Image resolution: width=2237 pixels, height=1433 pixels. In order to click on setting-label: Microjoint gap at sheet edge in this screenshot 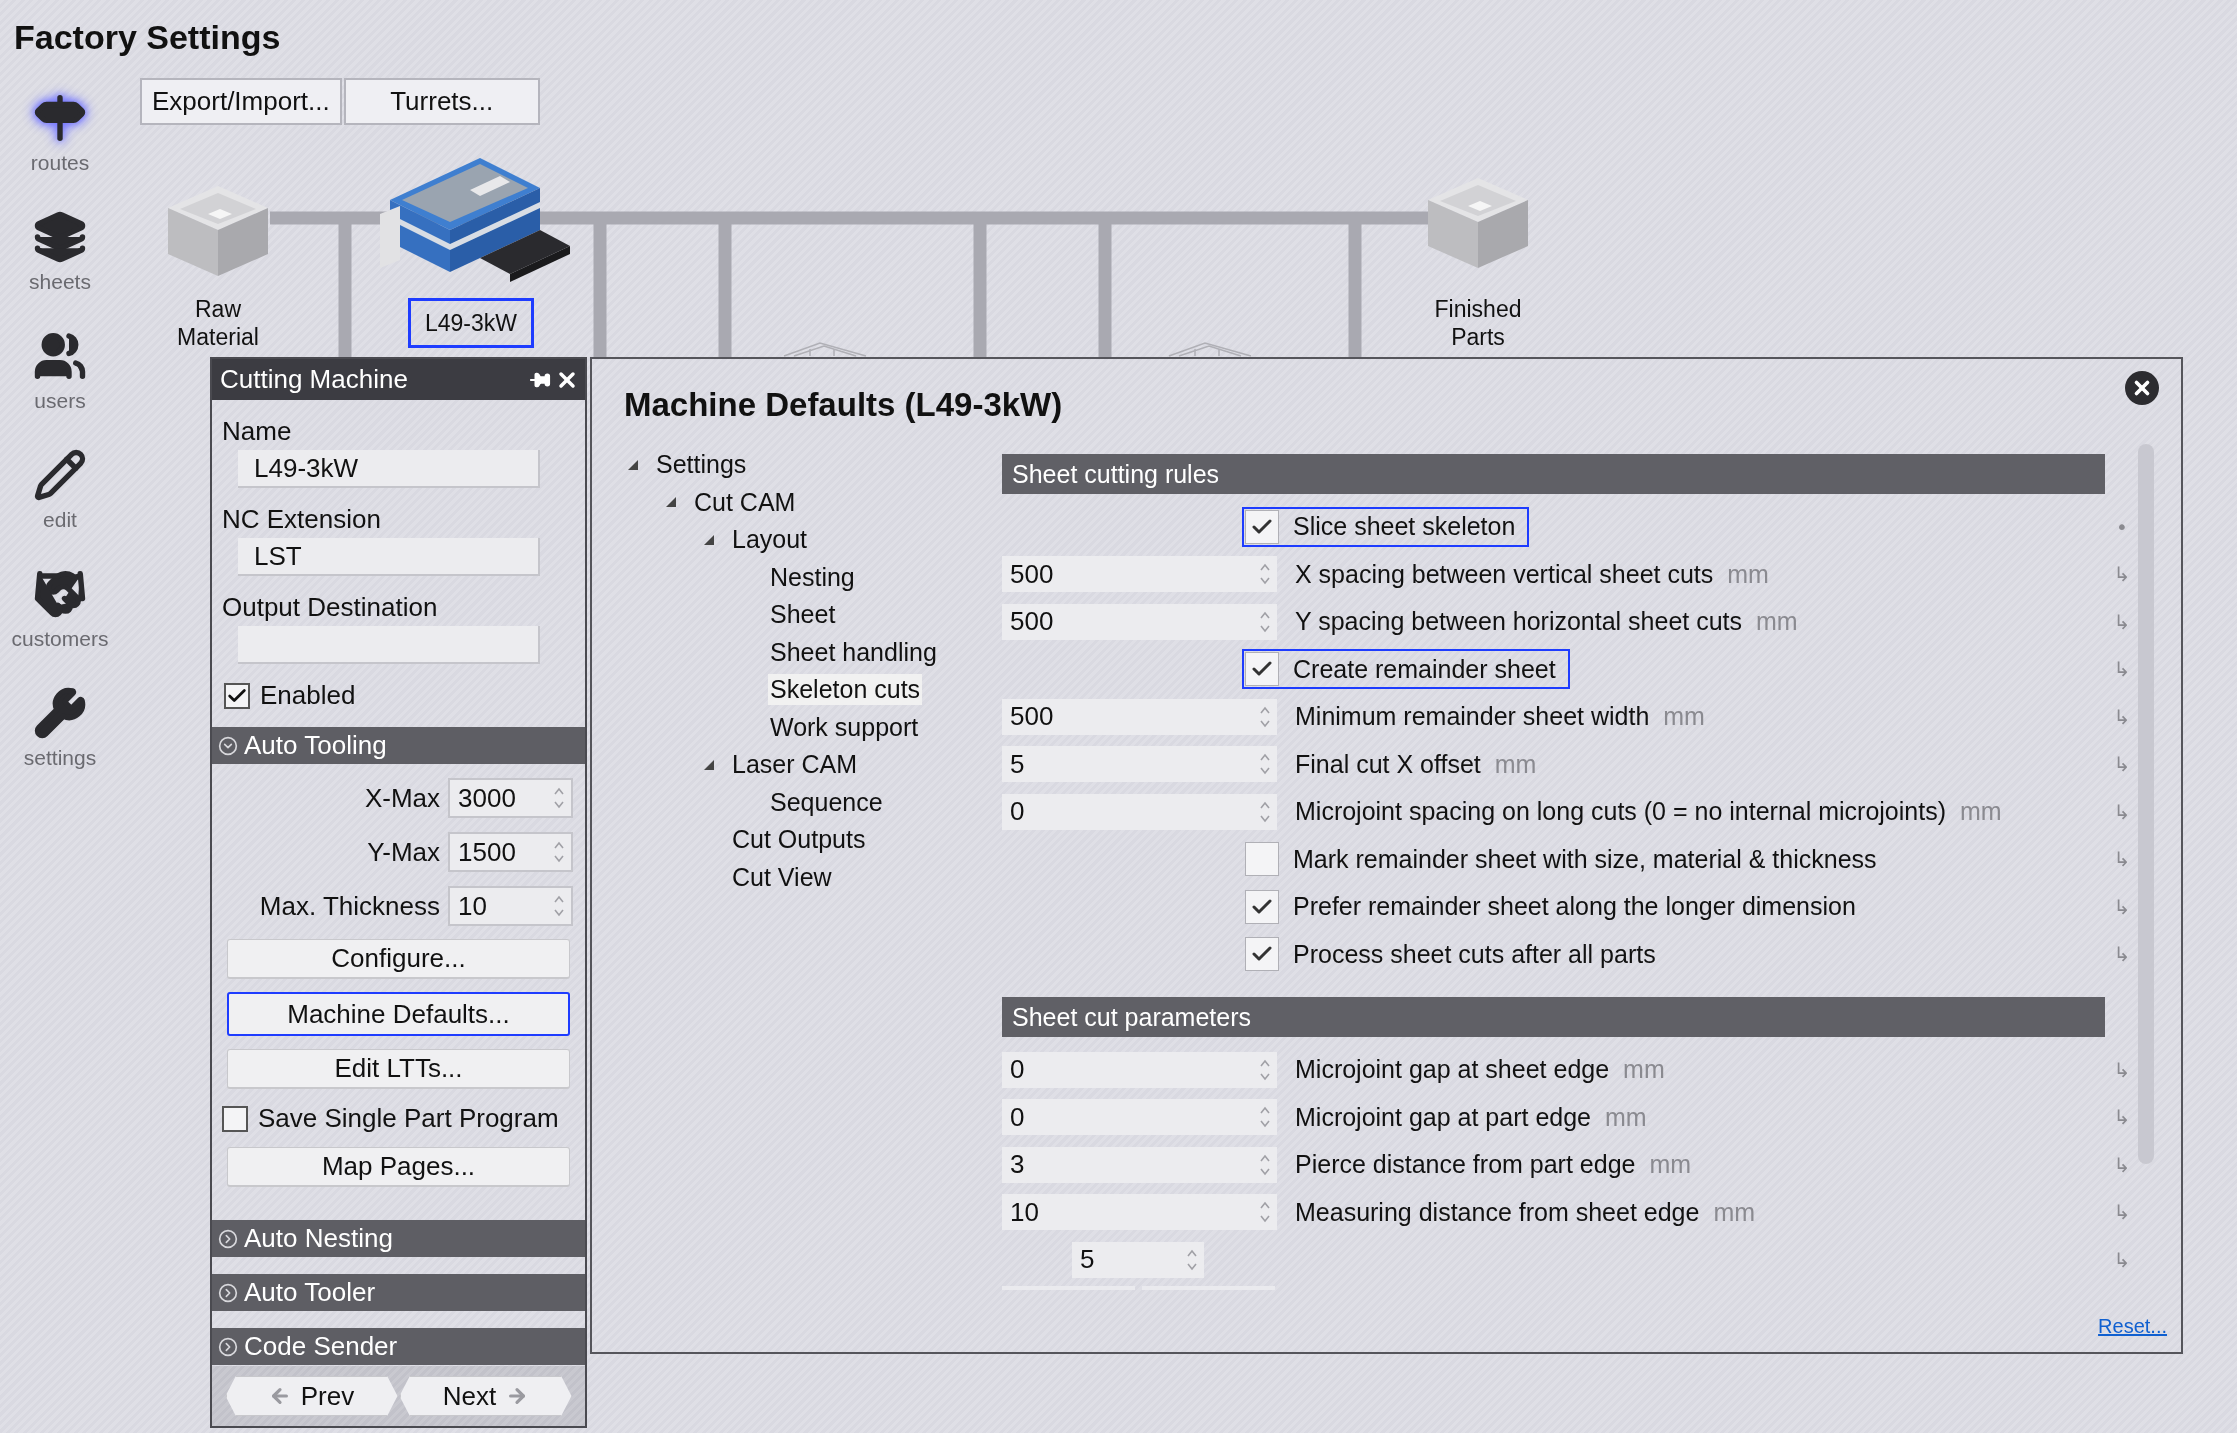, I will do `click(1452, 1070)`.